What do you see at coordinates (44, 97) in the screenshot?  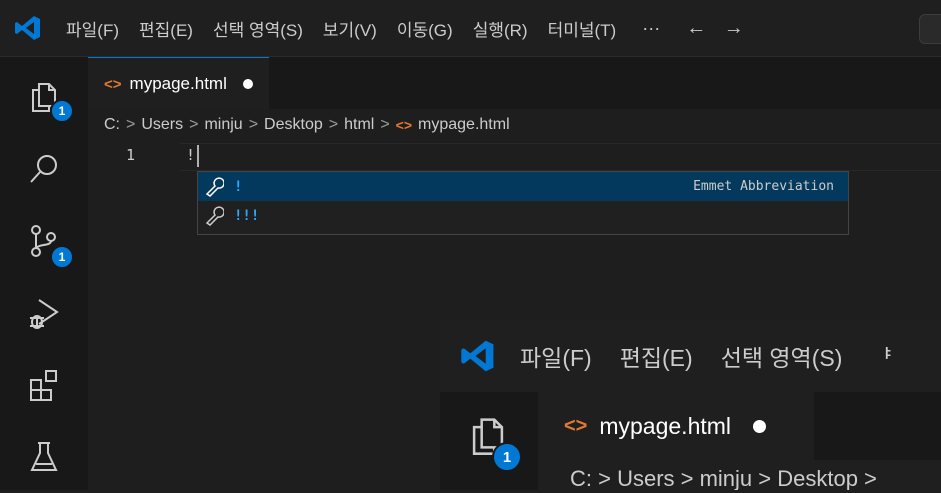 I see `activity-explorer: 1` at bounding box center [44, 97].